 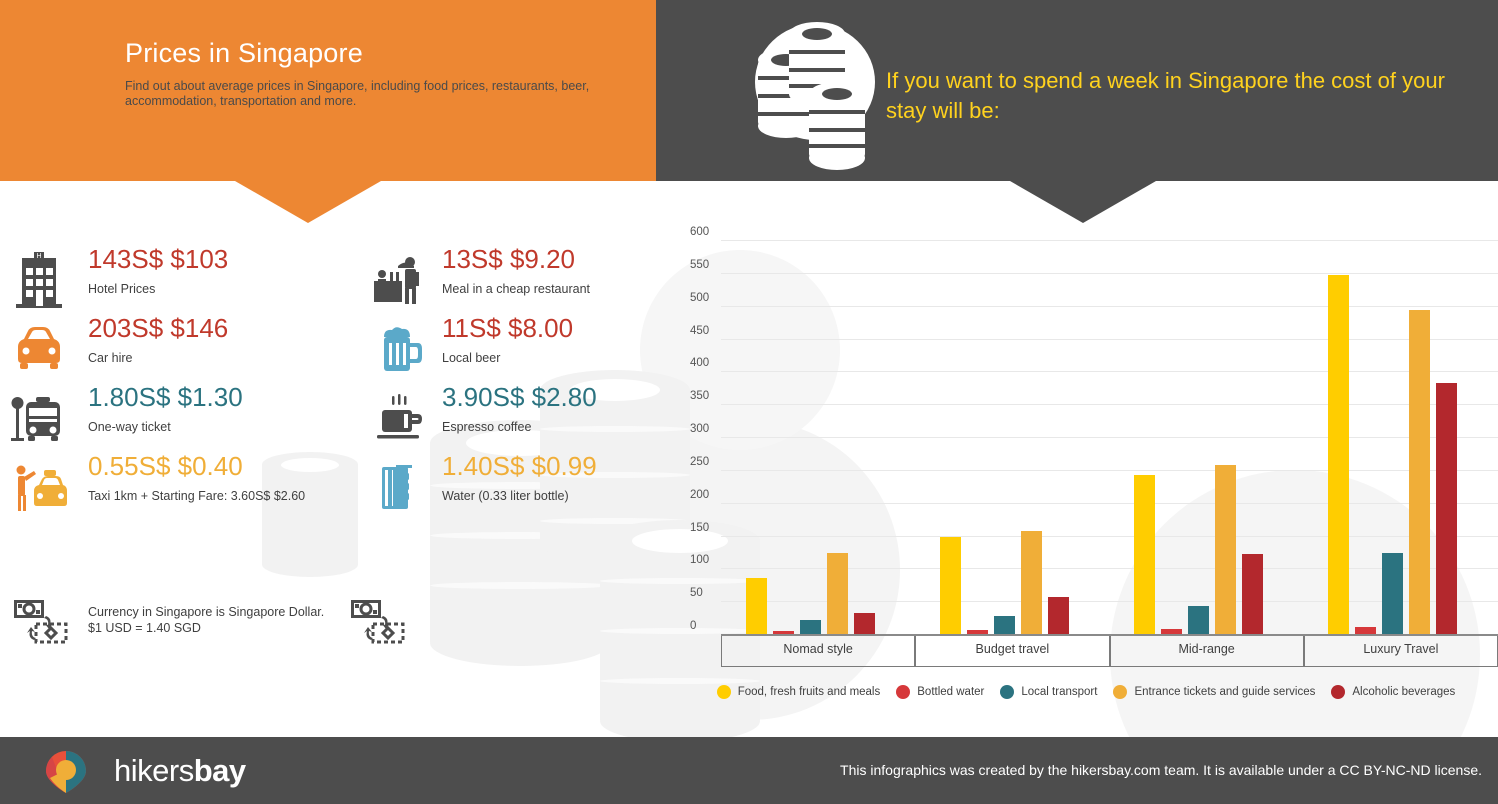 What do you see at coordinates (693, 626) in the screenshot?
I see `y-axis-tick-label: 0` at bounding box center [693, 626].